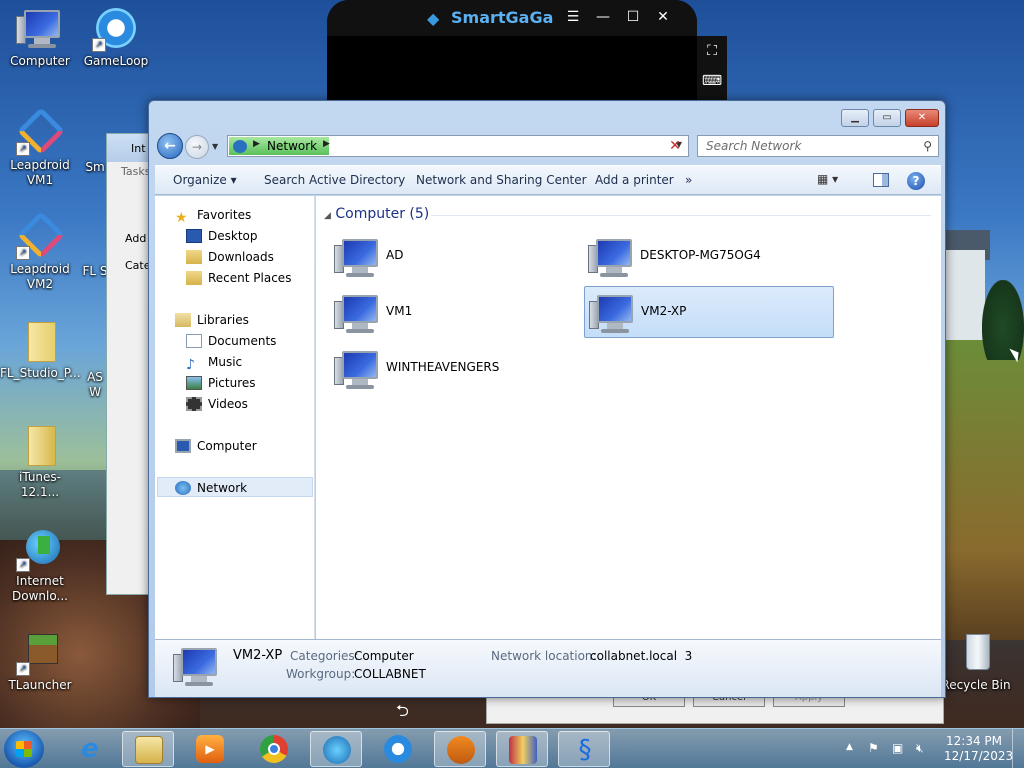 This screenshot has height=768, width=1024. What do you see at coordinates (40, 251) in the screenshot?
I see `desktop-icon-leapdroid-vm2: ↗ Leapdroid VM2` at bounding box center [40, 251].